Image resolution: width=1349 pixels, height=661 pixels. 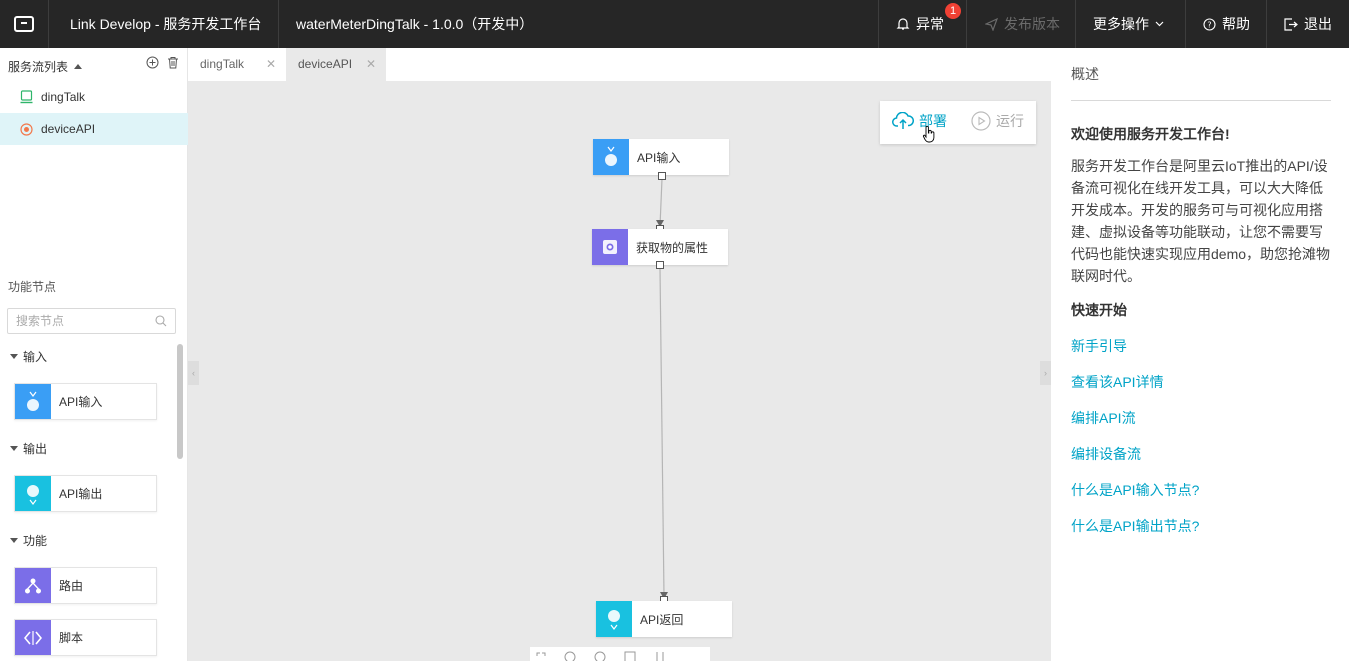 I want to click on caret-up-icon, so click(x=78, y=66).